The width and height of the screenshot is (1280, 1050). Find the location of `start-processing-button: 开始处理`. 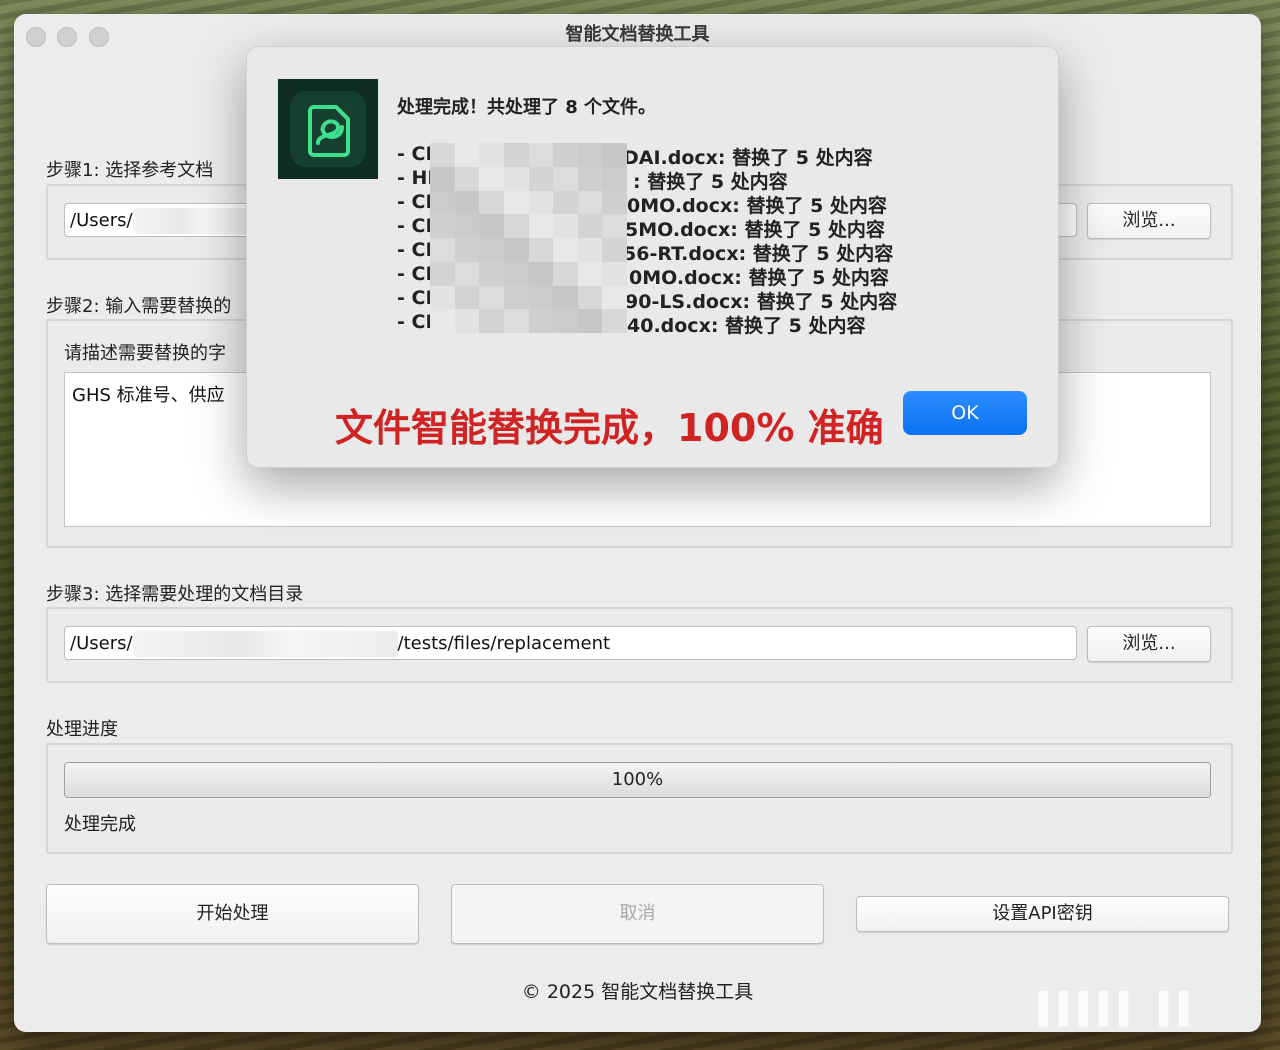

start-processing-button: 开始处理 is located at coordinates (232, 914).